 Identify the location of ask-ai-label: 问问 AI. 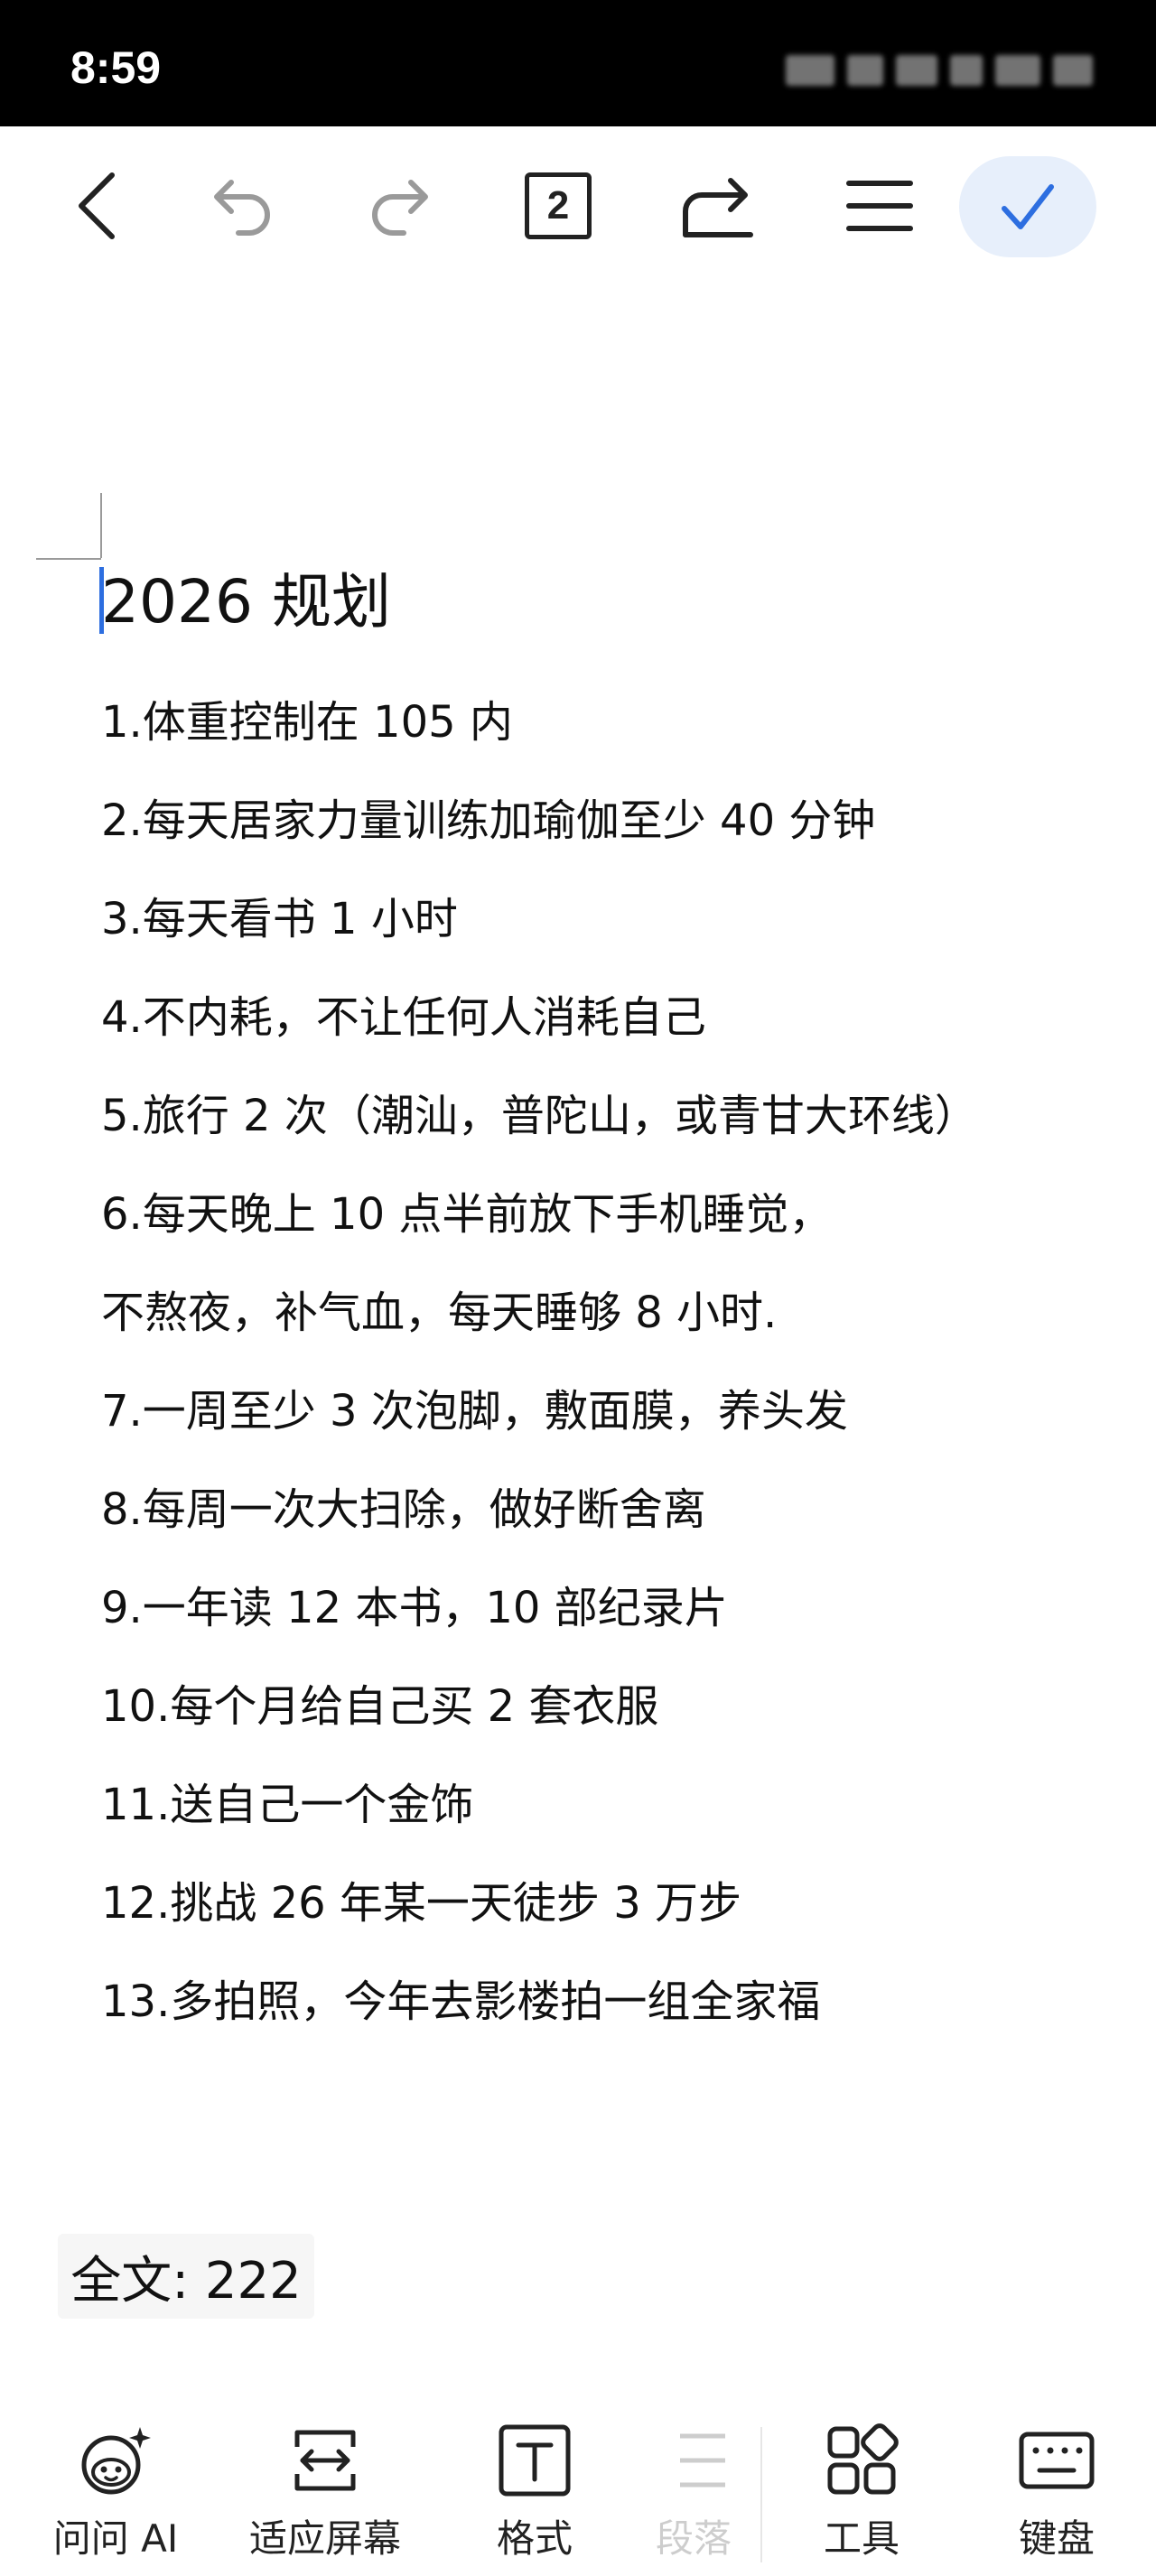
(115, 2538).